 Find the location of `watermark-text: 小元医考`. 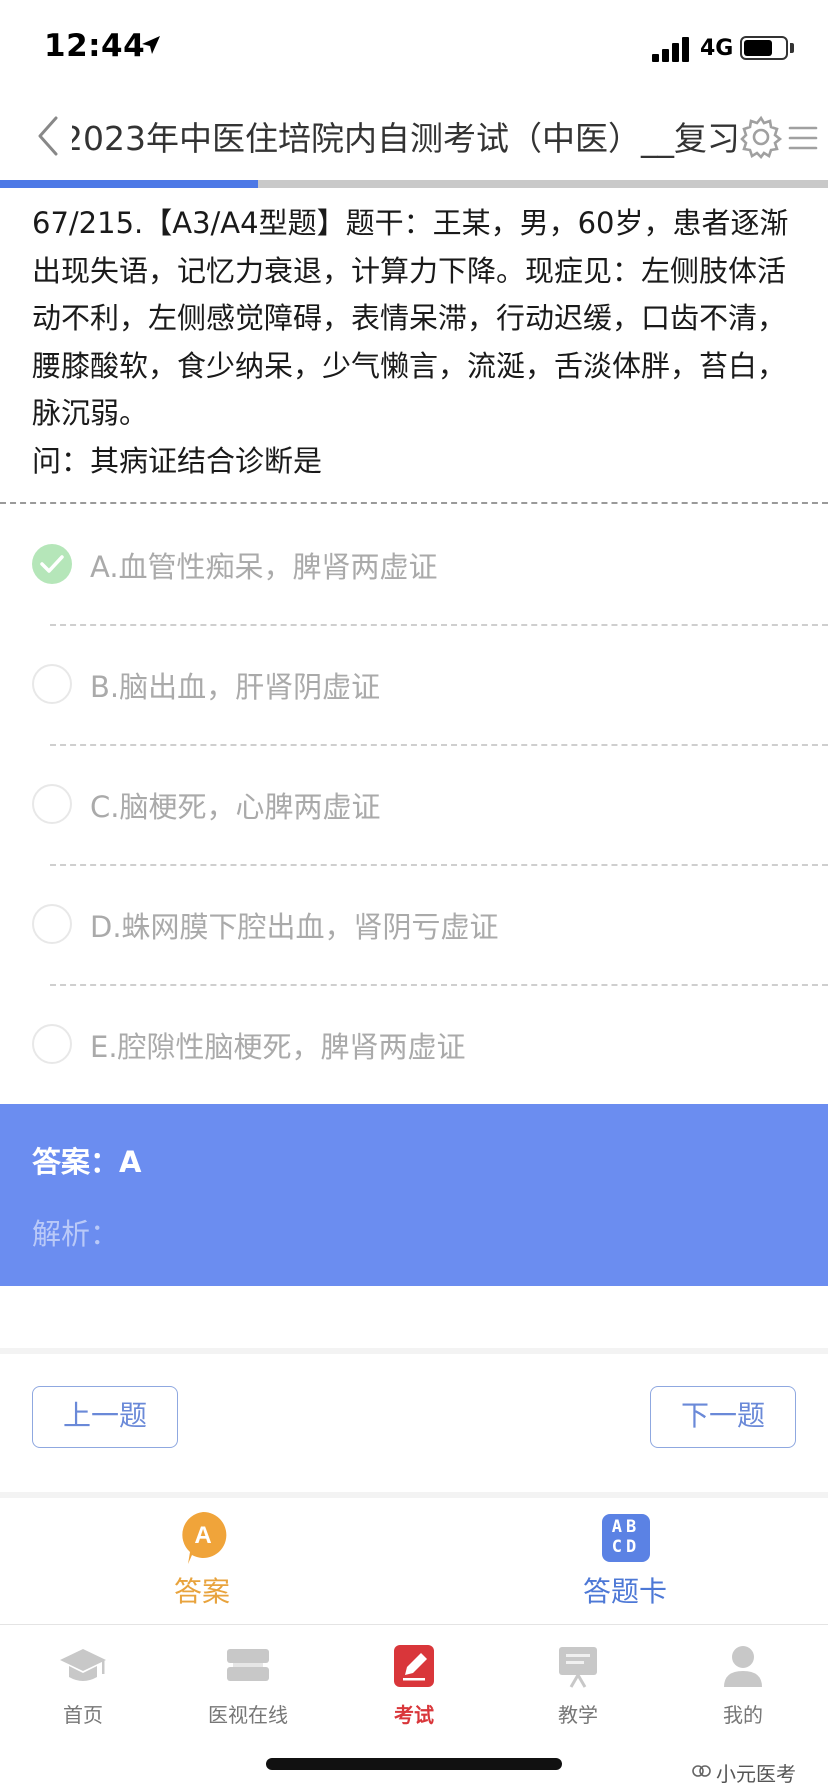

watermark-text: 小元医考 is located at coordinates (756, 1774).